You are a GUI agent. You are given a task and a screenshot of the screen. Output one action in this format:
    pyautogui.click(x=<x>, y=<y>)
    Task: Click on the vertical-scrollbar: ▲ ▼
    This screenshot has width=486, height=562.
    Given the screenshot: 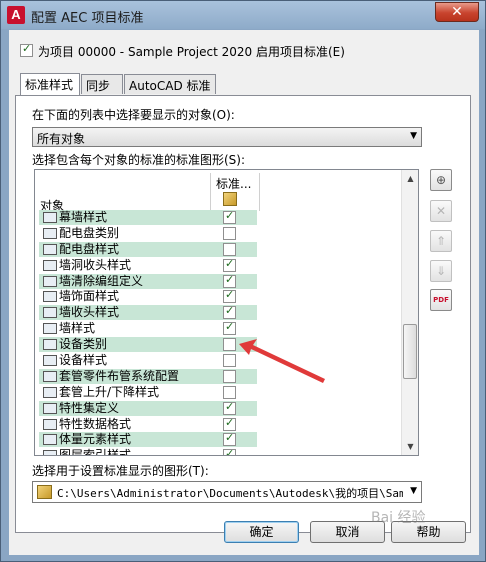 What is the action you would take?
    pyautogui.click(x=409, y=312)
    